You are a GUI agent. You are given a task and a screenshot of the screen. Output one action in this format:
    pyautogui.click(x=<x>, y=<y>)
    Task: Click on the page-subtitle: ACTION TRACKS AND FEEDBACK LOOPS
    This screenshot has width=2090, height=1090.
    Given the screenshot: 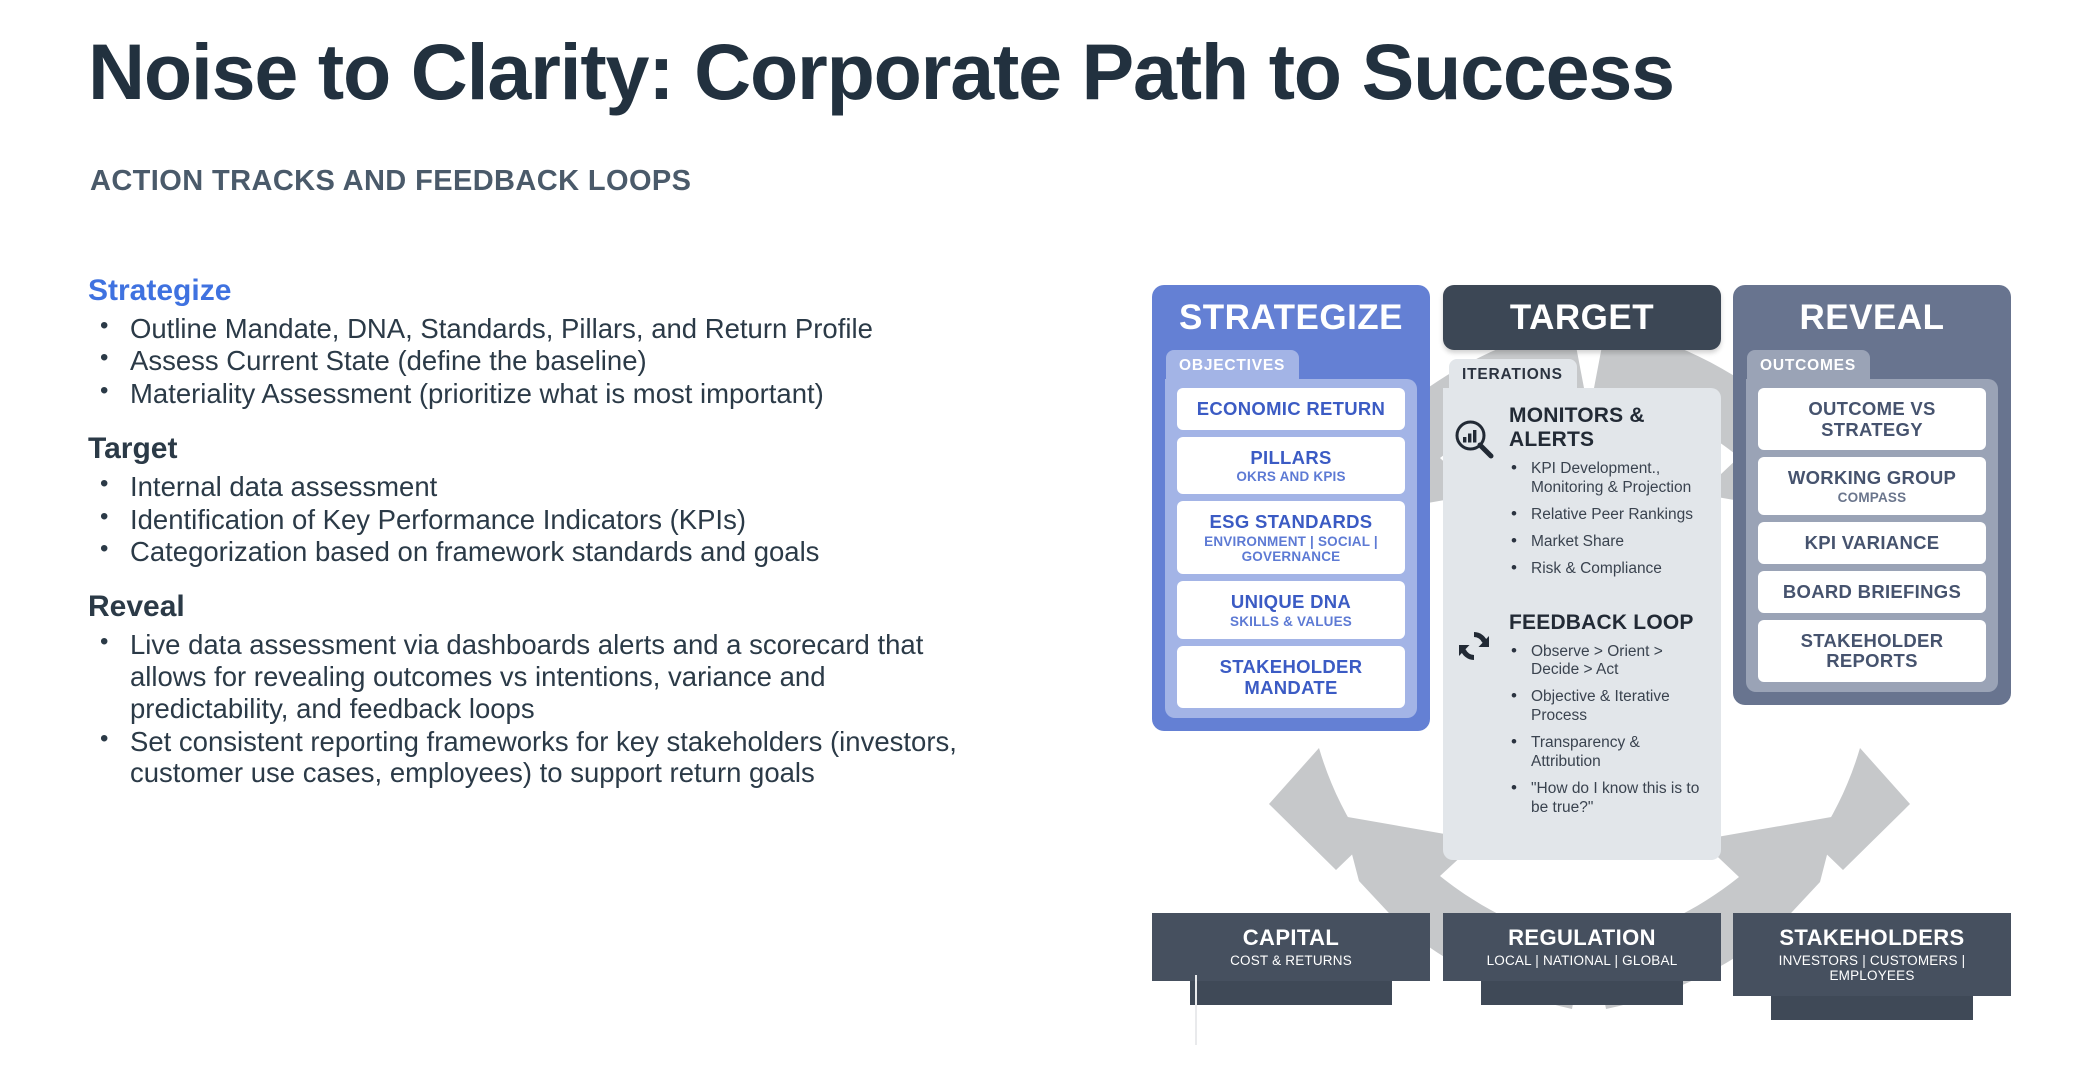 What is the action you would take?
    pyautogui.click(x=391, y=181)
    